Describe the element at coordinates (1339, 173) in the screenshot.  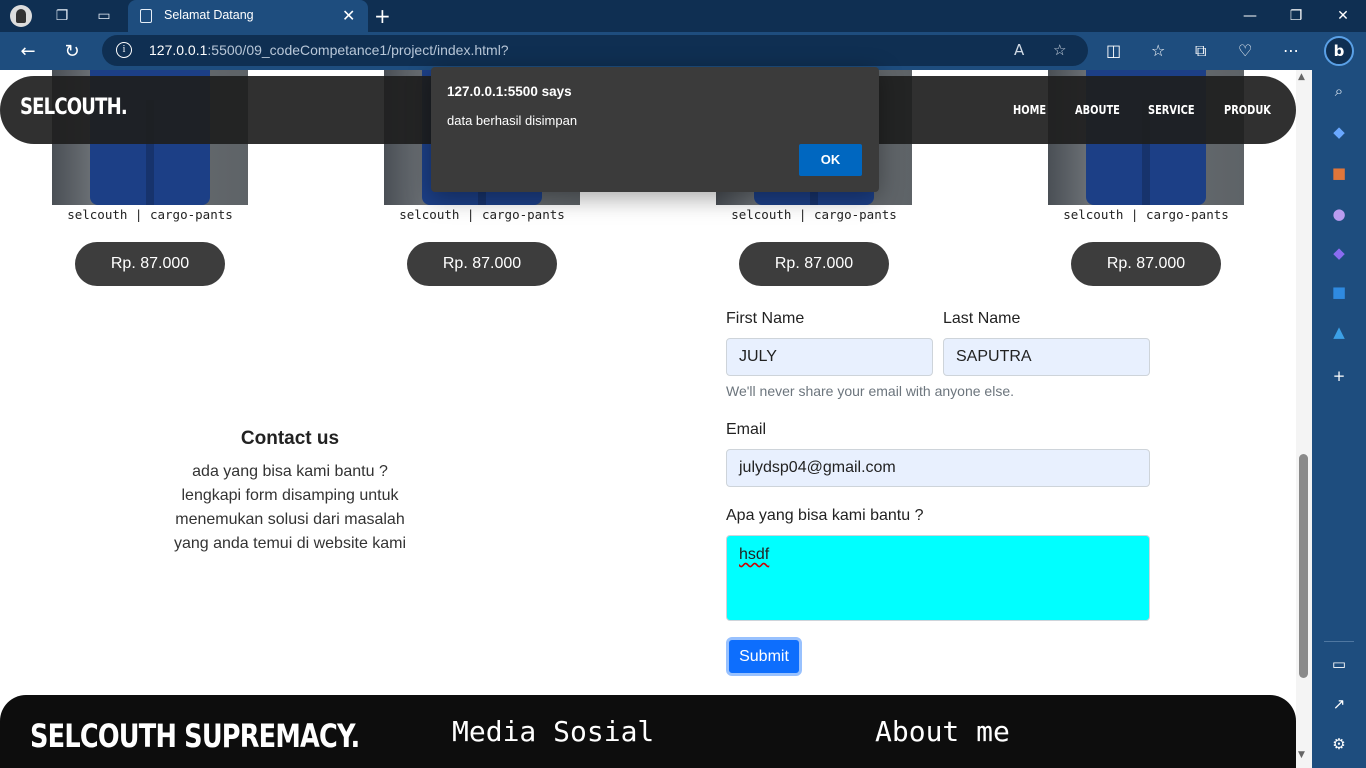
I see `tools-briefcase-icon: ■` at that location.